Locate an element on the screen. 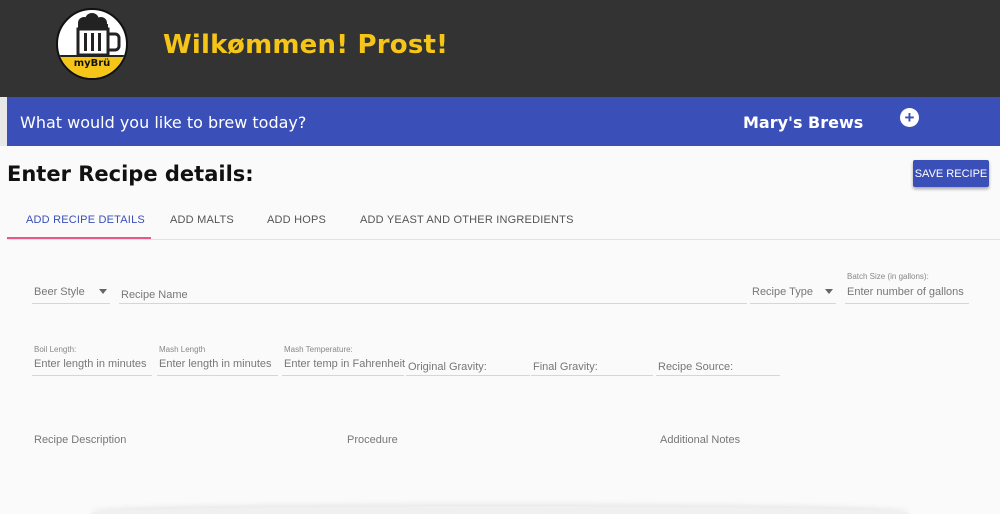 The width and height of the screenshot is (1000, 514). save-recipe-button: SAVE RECIPE is located at coordinates (951, 173).